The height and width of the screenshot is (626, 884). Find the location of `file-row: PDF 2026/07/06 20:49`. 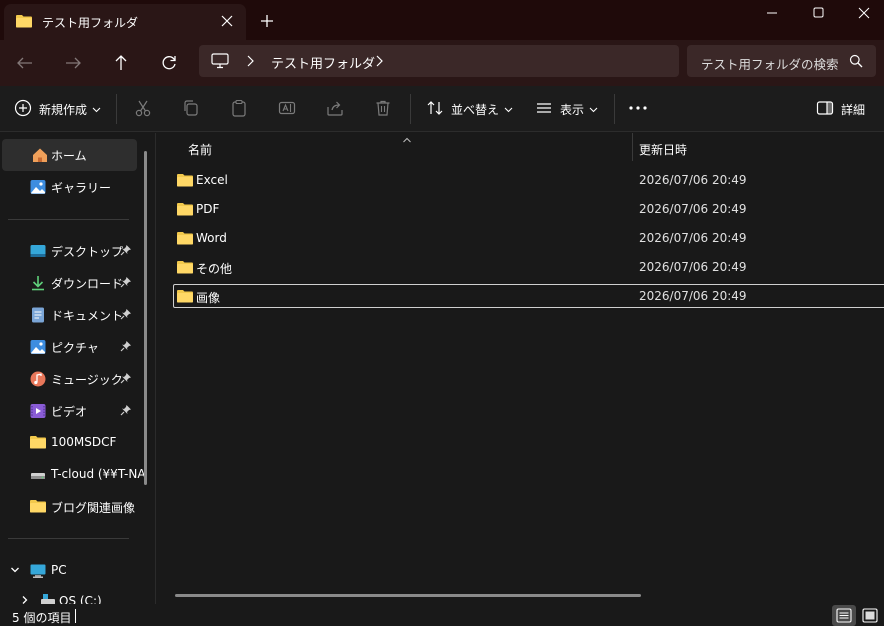

file-row: PDF 2026/07/06 20:49 is located at coordinates (528, 209).